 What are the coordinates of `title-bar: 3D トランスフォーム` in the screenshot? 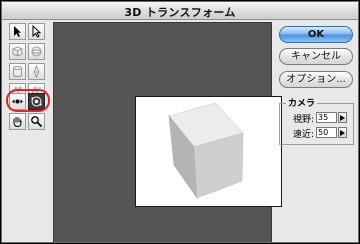 It's located at (180, 11).